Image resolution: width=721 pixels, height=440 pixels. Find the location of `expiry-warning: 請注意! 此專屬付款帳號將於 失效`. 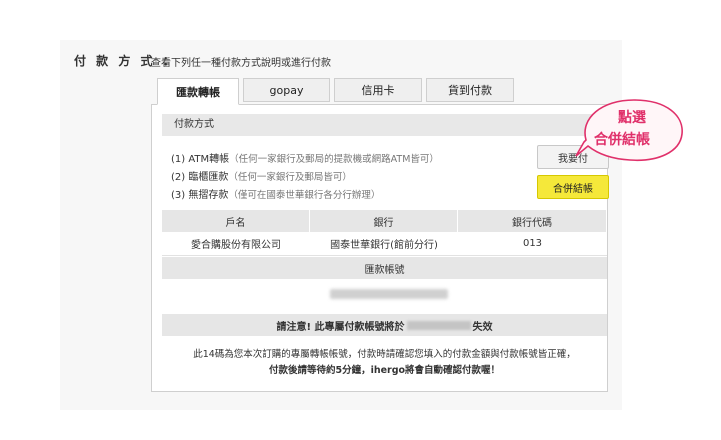

expiry-warning: 請注意! 此專屬付款帳號將於 失效 is located at coordinates (384, 325).